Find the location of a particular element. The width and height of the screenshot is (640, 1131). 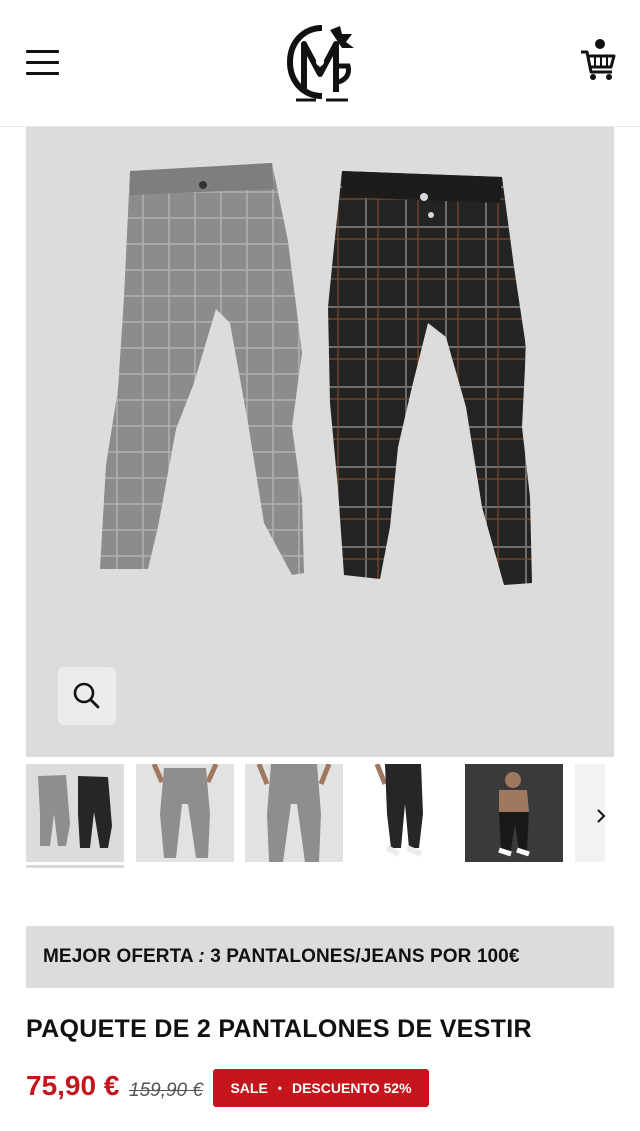

brand-logo is located at coordinates (320, 63).